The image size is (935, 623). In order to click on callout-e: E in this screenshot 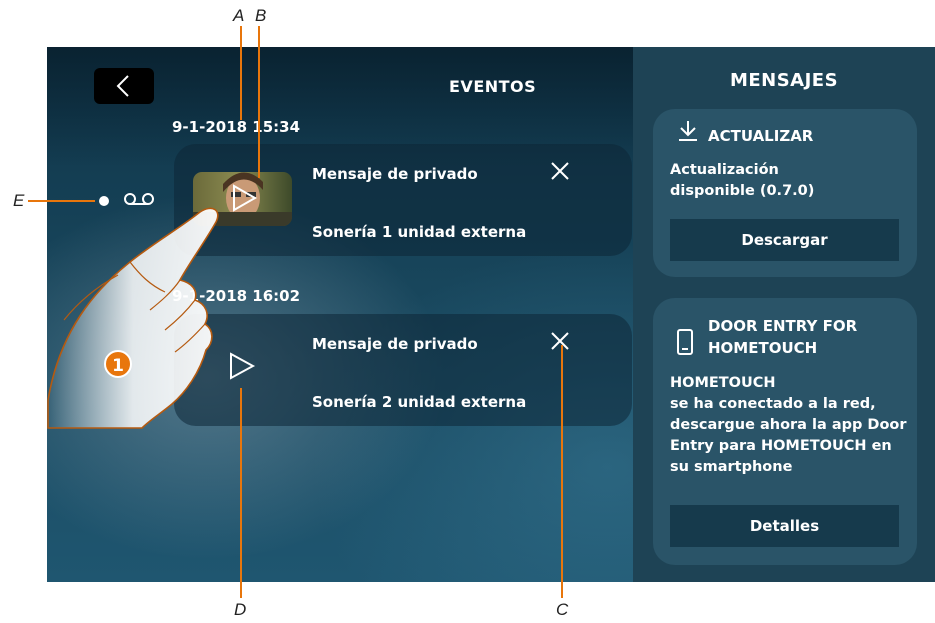, I will do `click(19, 200)`.